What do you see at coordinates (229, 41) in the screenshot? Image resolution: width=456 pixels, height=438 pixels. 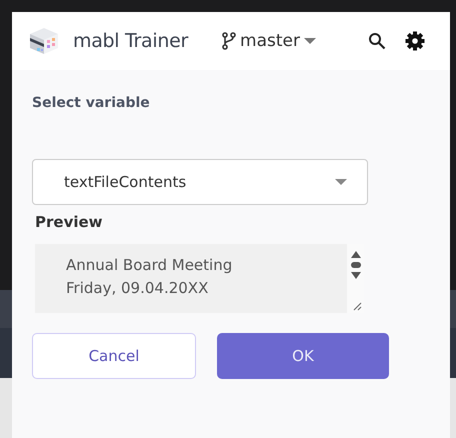 I see `branch-icon` at bounding box center [229, 41].